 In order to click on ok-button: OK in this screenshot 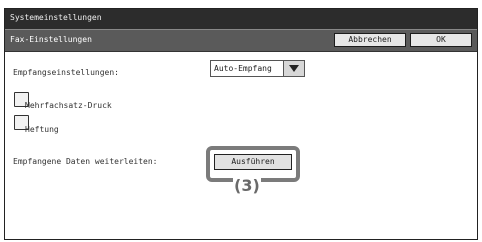, I will do `click(441, 40)`.